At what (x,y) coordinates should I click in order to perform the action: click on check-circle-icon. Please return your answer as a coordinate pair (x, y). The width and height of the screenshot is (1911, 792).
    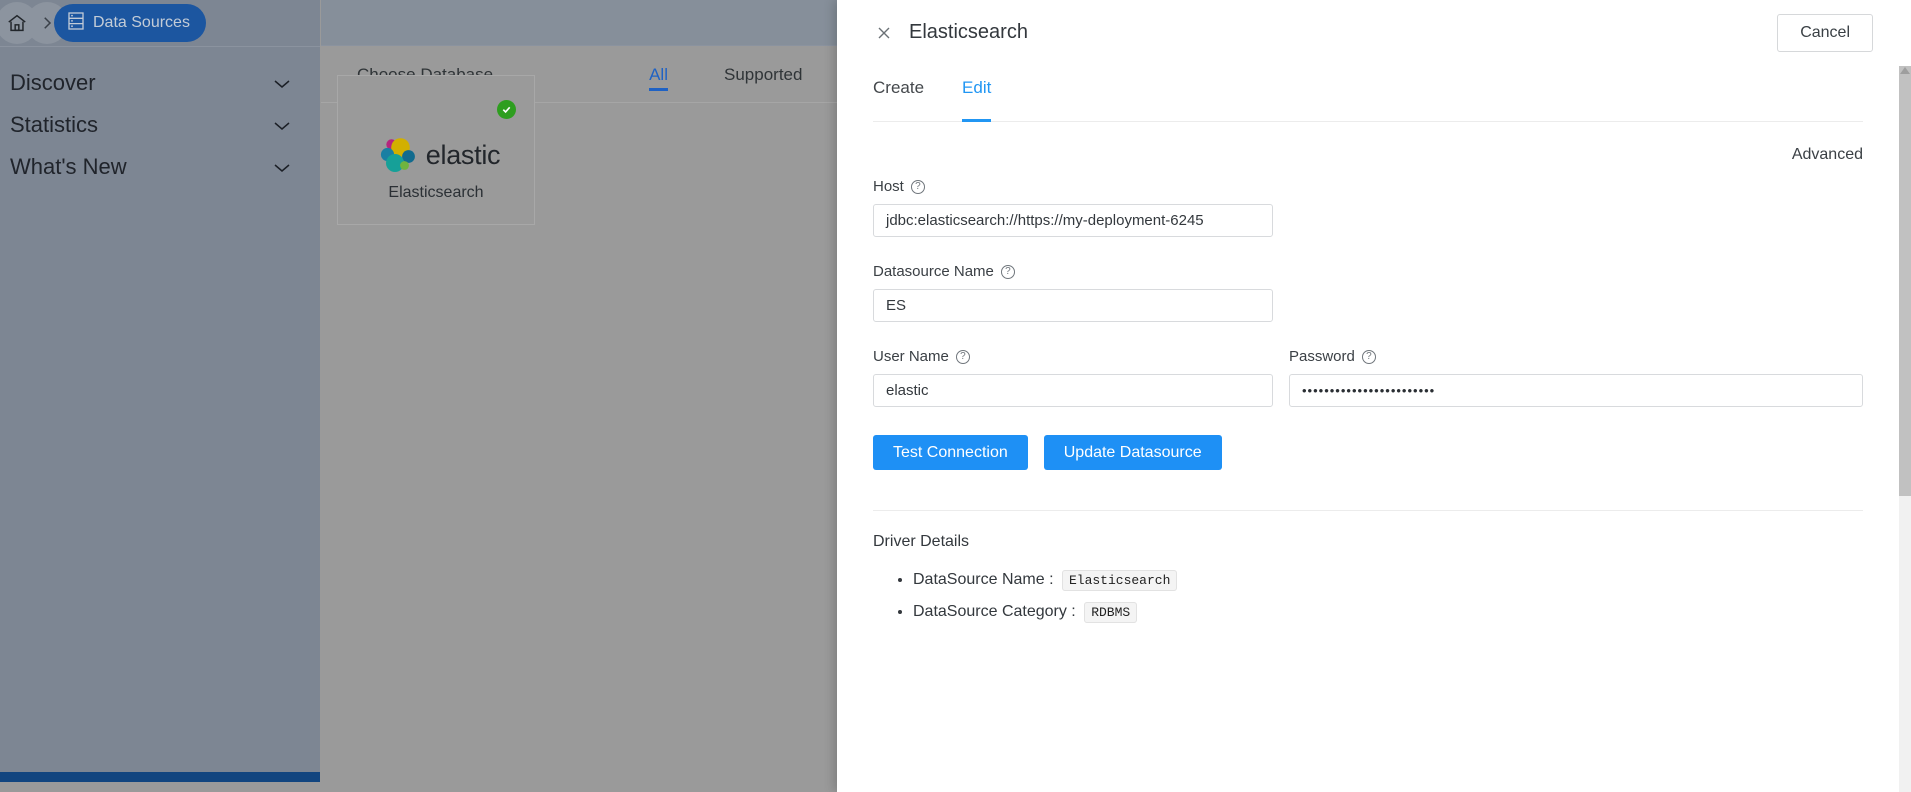
    Looking at the image, I should click on (506, 109).